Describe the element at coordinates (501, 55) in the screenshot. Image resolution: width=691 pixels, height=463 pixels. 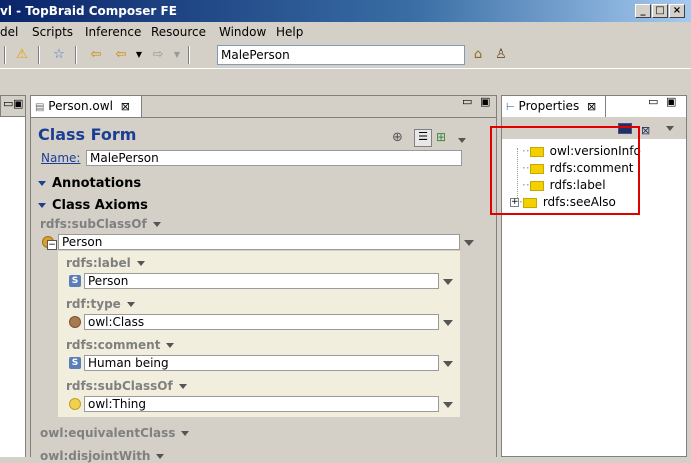
I see `user-icon: ♙` at that location.